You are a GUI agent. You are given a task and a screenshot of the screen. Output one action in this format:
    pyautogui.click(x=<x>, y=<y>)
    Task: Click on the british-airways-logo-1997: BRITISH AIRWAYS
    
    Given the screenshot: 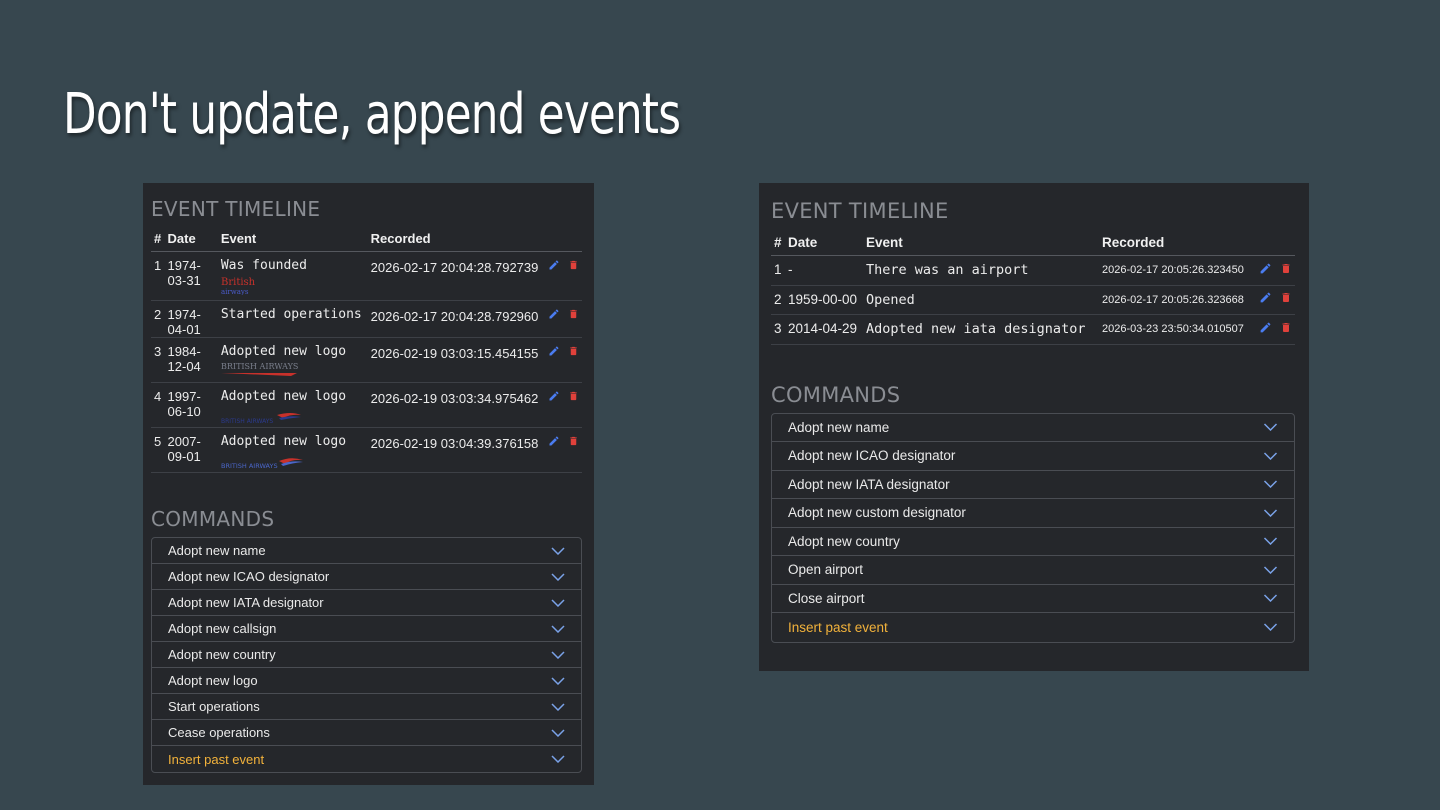 What is the action you would take?
    pyautogui.click(x=261, y=419)
    